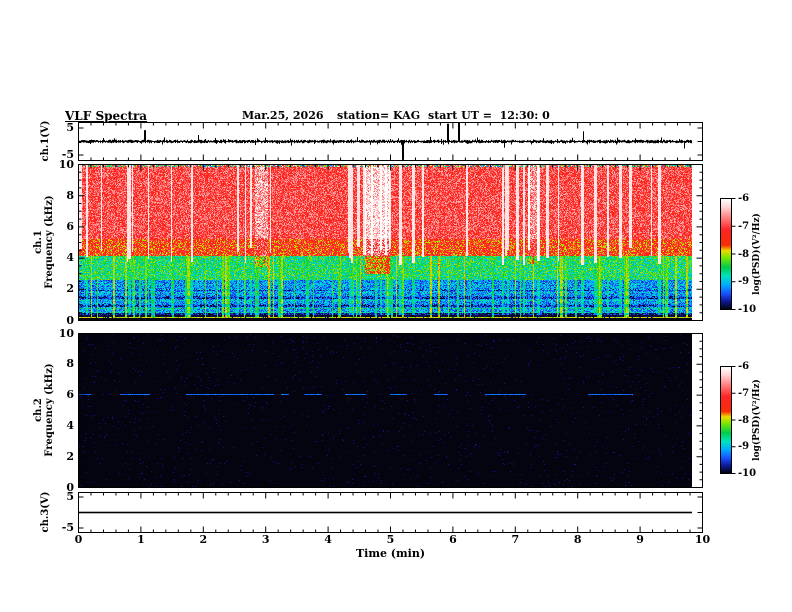 The image size is (792, 612). Describe the element at coordinates (390, 553) in the screenshot. I see `x-axis-title: Time (min)` at that location.